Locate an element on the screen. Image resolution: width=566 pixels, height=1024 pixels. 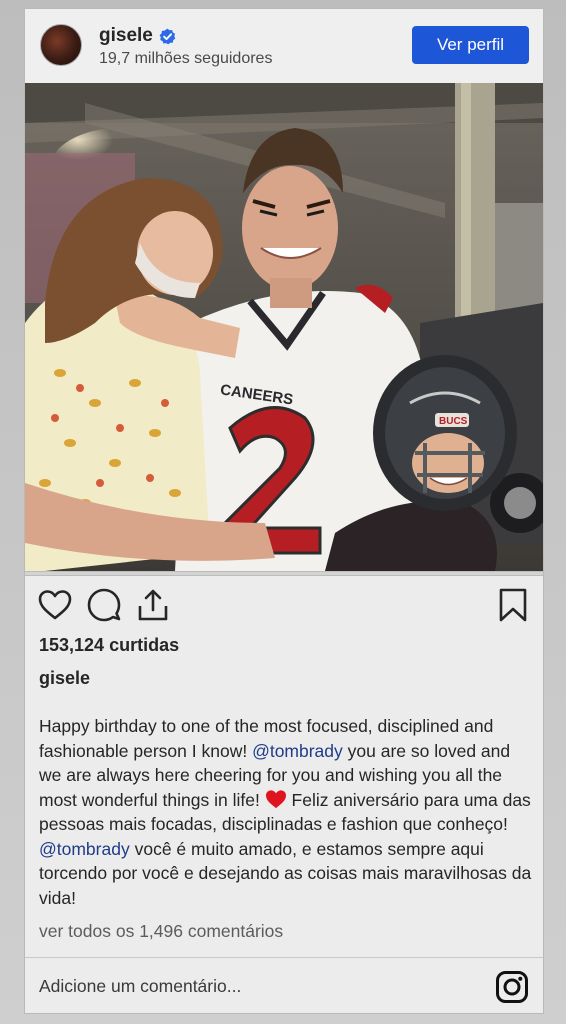
followers-count: 19,7 milhões seguidores is located at coordinates (186, 58).